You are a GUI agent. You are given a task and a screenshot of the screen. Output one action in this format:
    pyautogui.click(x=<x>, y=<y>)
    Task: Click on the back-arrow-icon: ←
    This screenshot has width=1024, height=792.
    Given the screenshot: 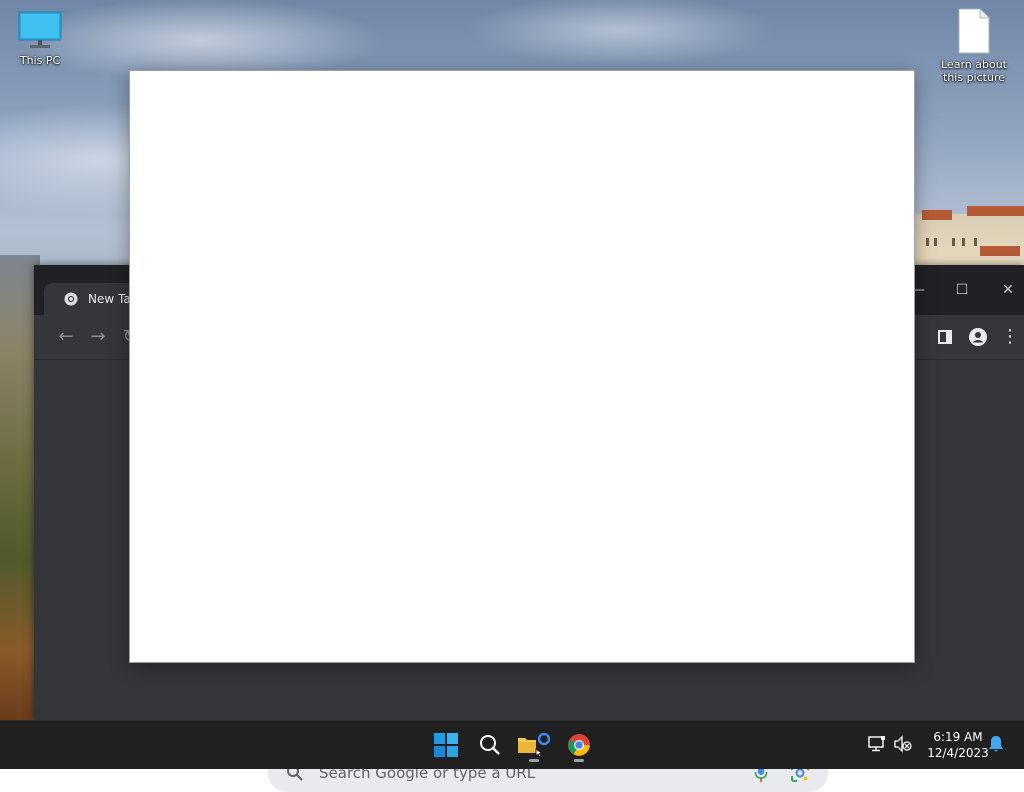 What is the action you would take?
    pyautogui.click(x=66, y=337)
    